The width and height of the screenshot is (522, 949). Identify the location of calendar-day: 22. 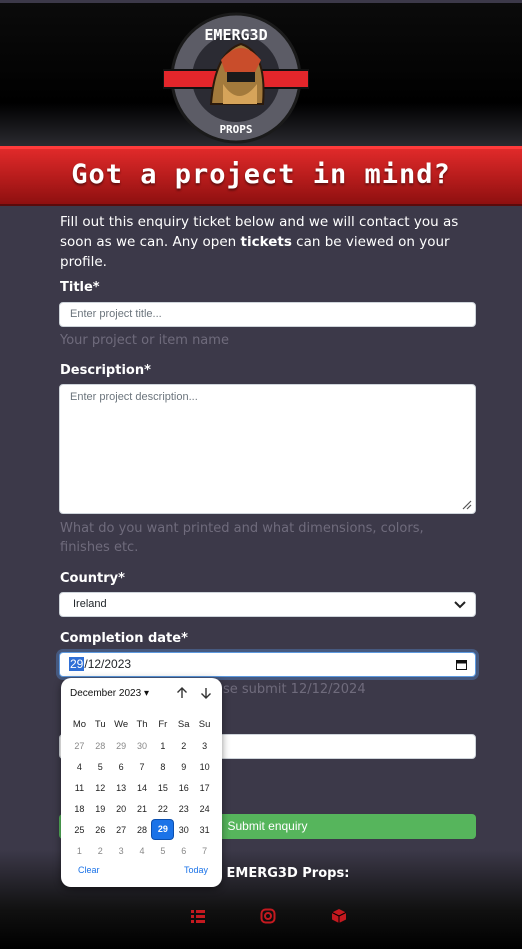
(162, 809).